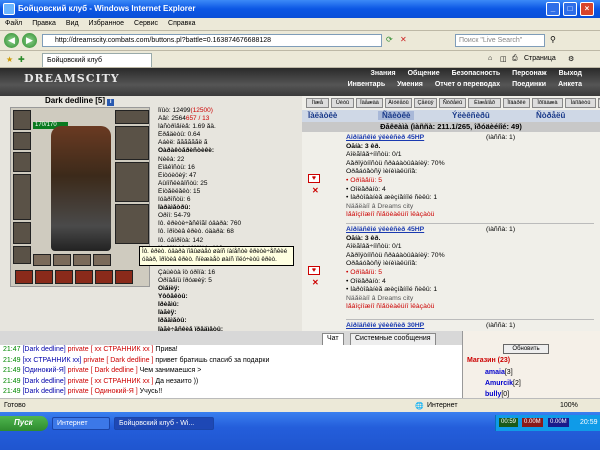  I want to click on shop-category-button: Çåëüÿ, so click(425, 103).